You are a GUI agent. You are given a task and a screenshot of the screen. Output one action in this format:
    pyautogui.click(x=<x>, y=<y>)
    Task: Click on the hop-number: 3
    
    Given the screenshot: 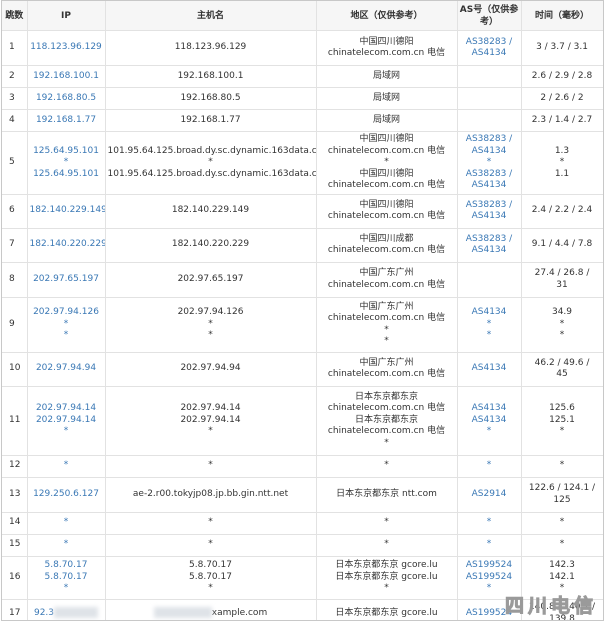 What is the action you would take?
    pyautogui.click(x=15, y=98)
    